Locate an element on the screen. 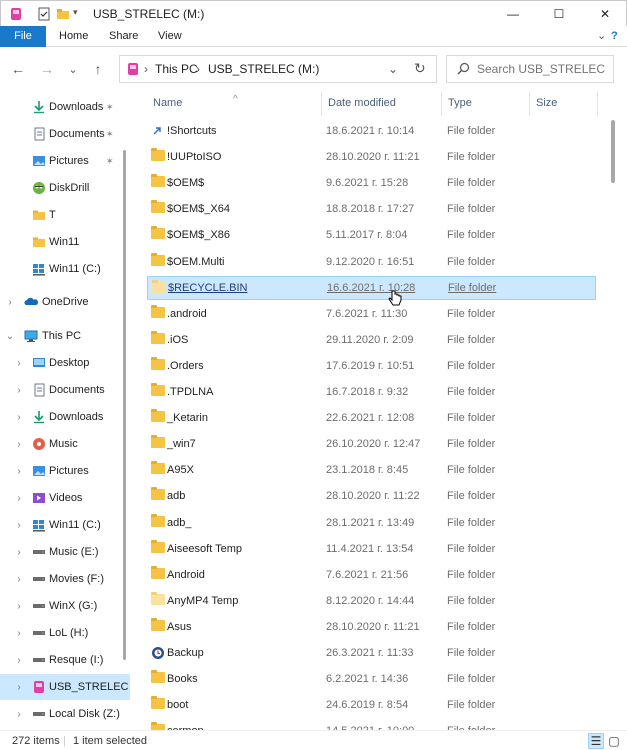  column-header-name: Name ^ is located at coordinates (234, 103).